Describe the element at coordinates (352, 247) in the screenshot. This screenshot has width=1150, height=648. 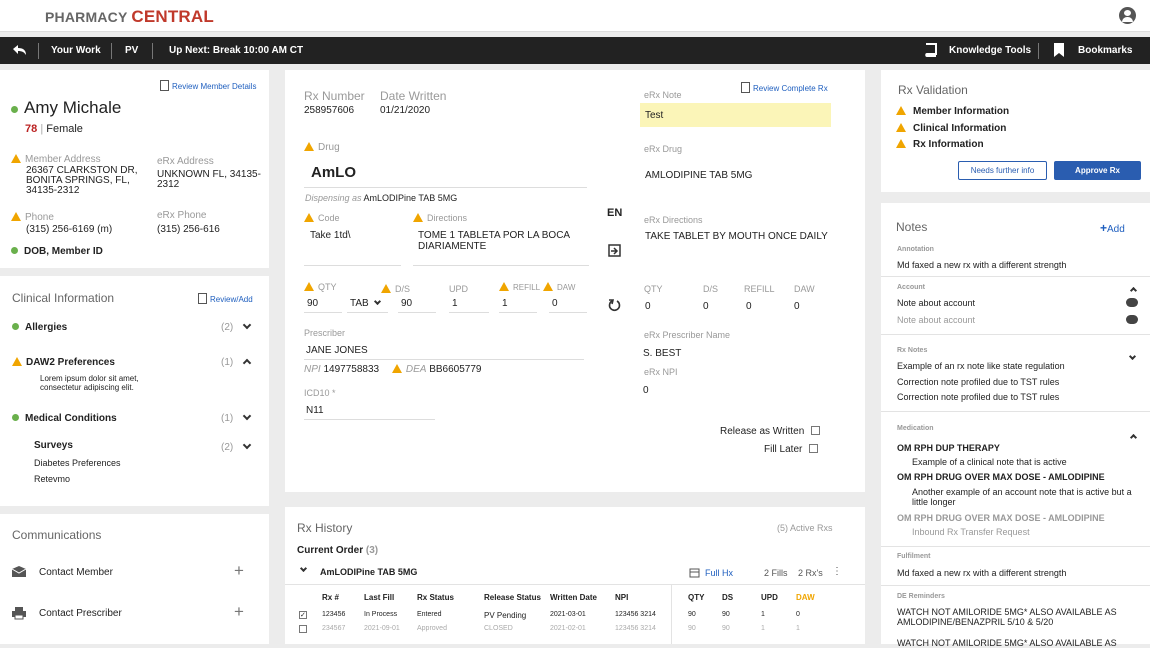
I see `code-input: Take 1td\` at that location.